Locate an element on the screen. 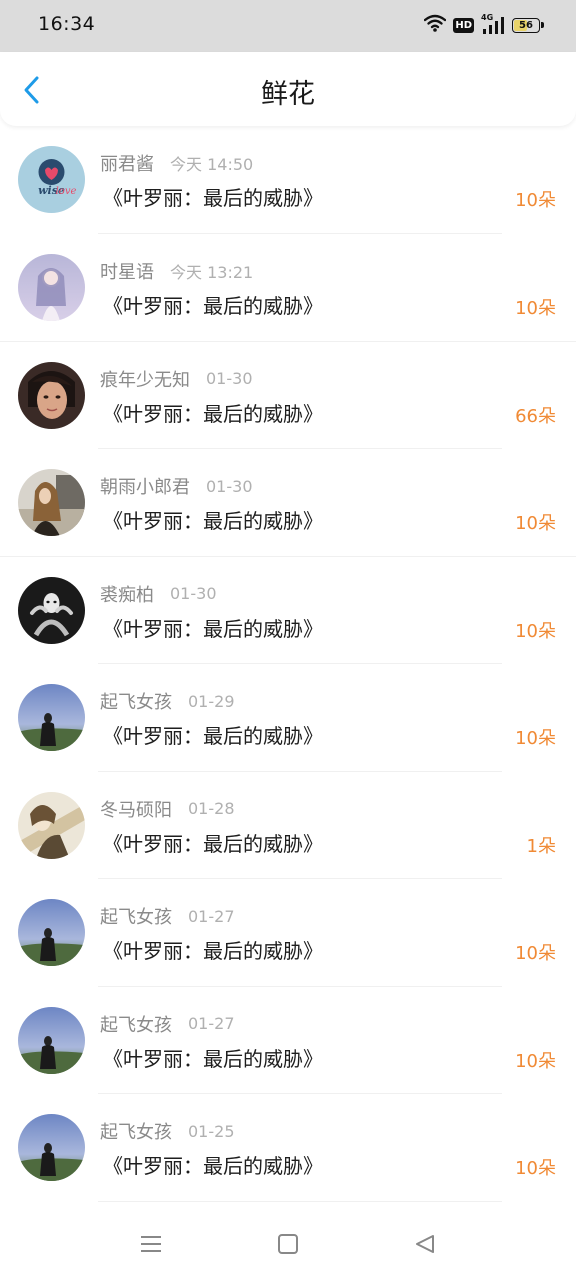 This screenshot has width=576, height=1280. user-name: 冬马硕阳 is located at coordinates (136, 809).